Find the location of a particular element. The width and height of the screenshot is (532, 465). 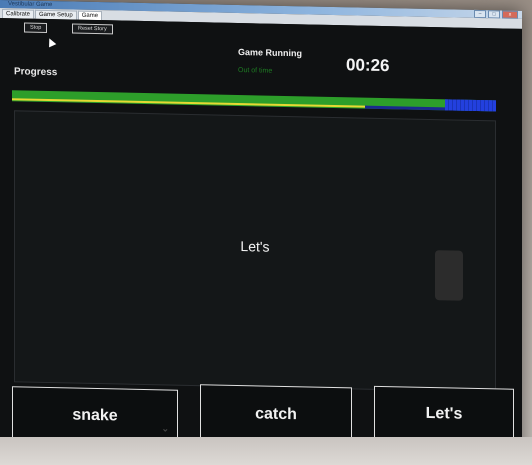

tab-game: Game is located at coordinates (90, 15).